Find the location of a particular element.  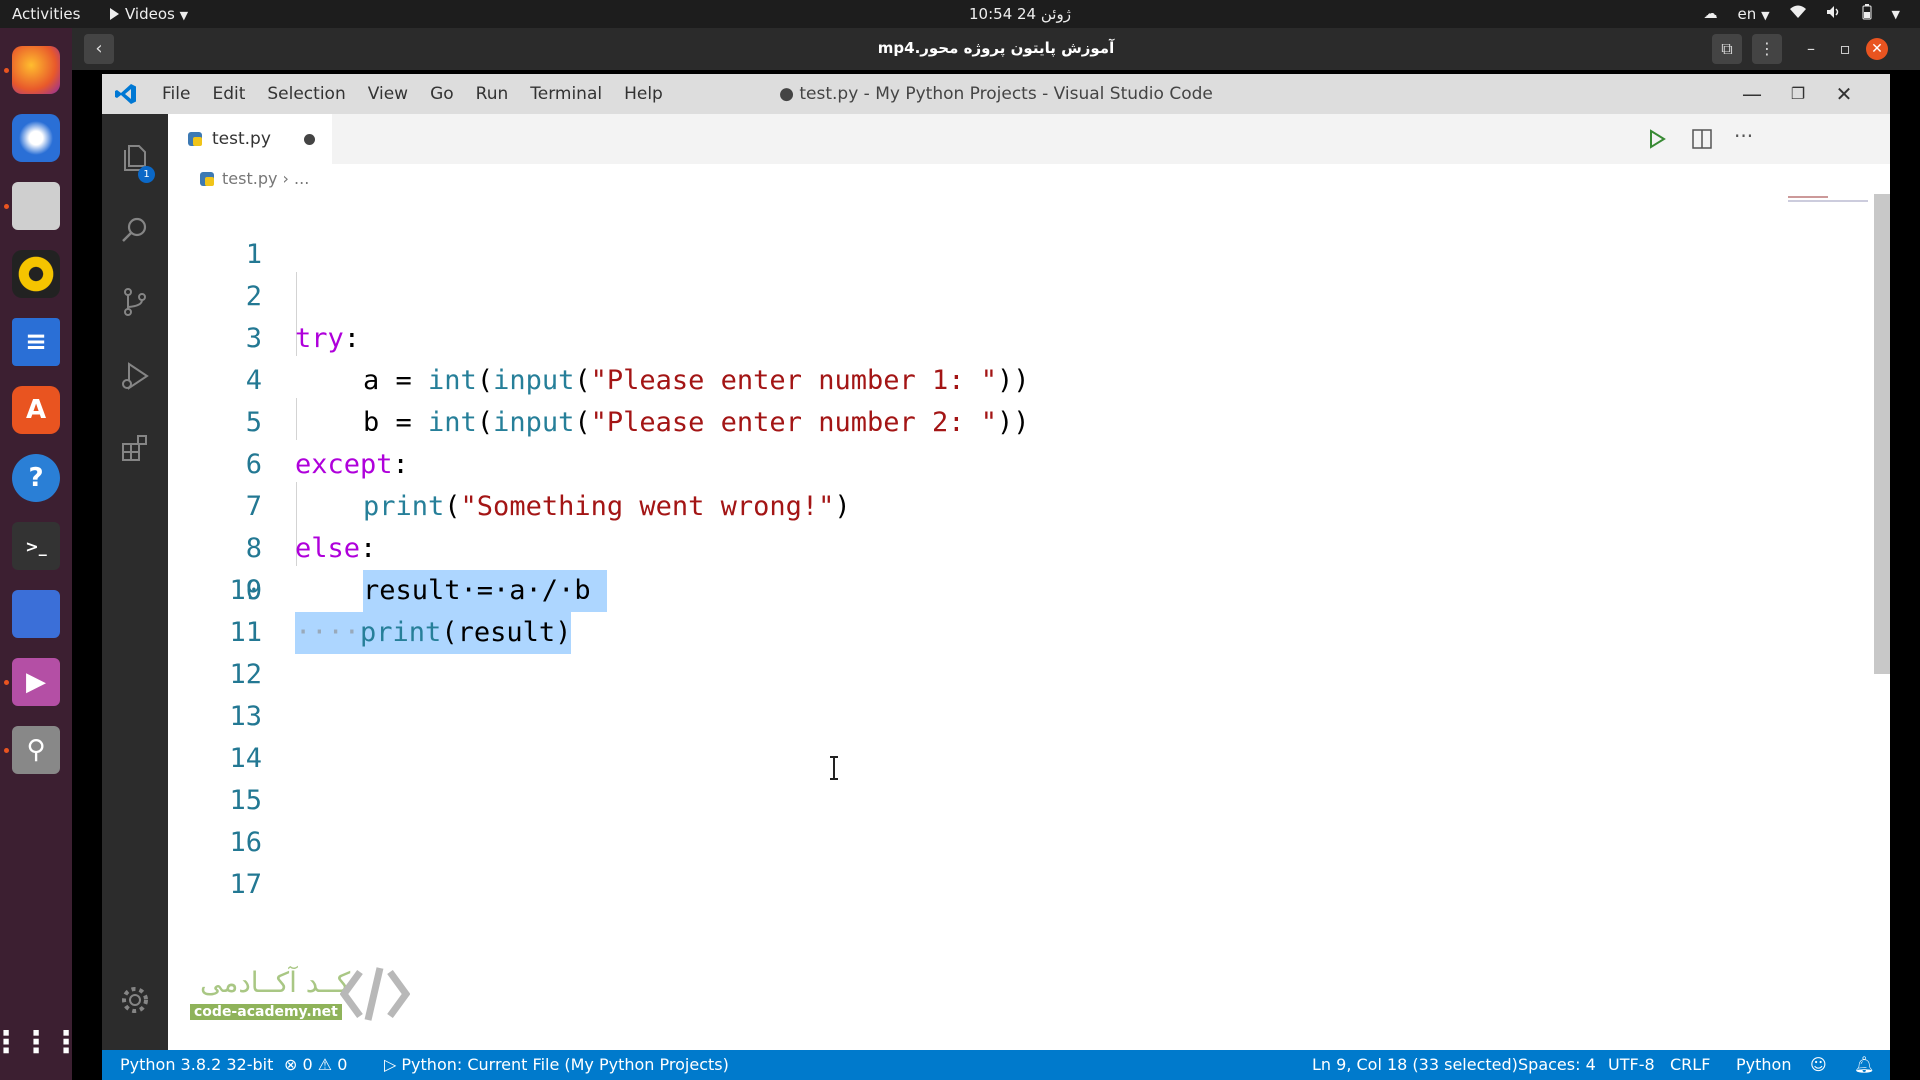

vscode-logo-icon is located at coordinates (125, 94).